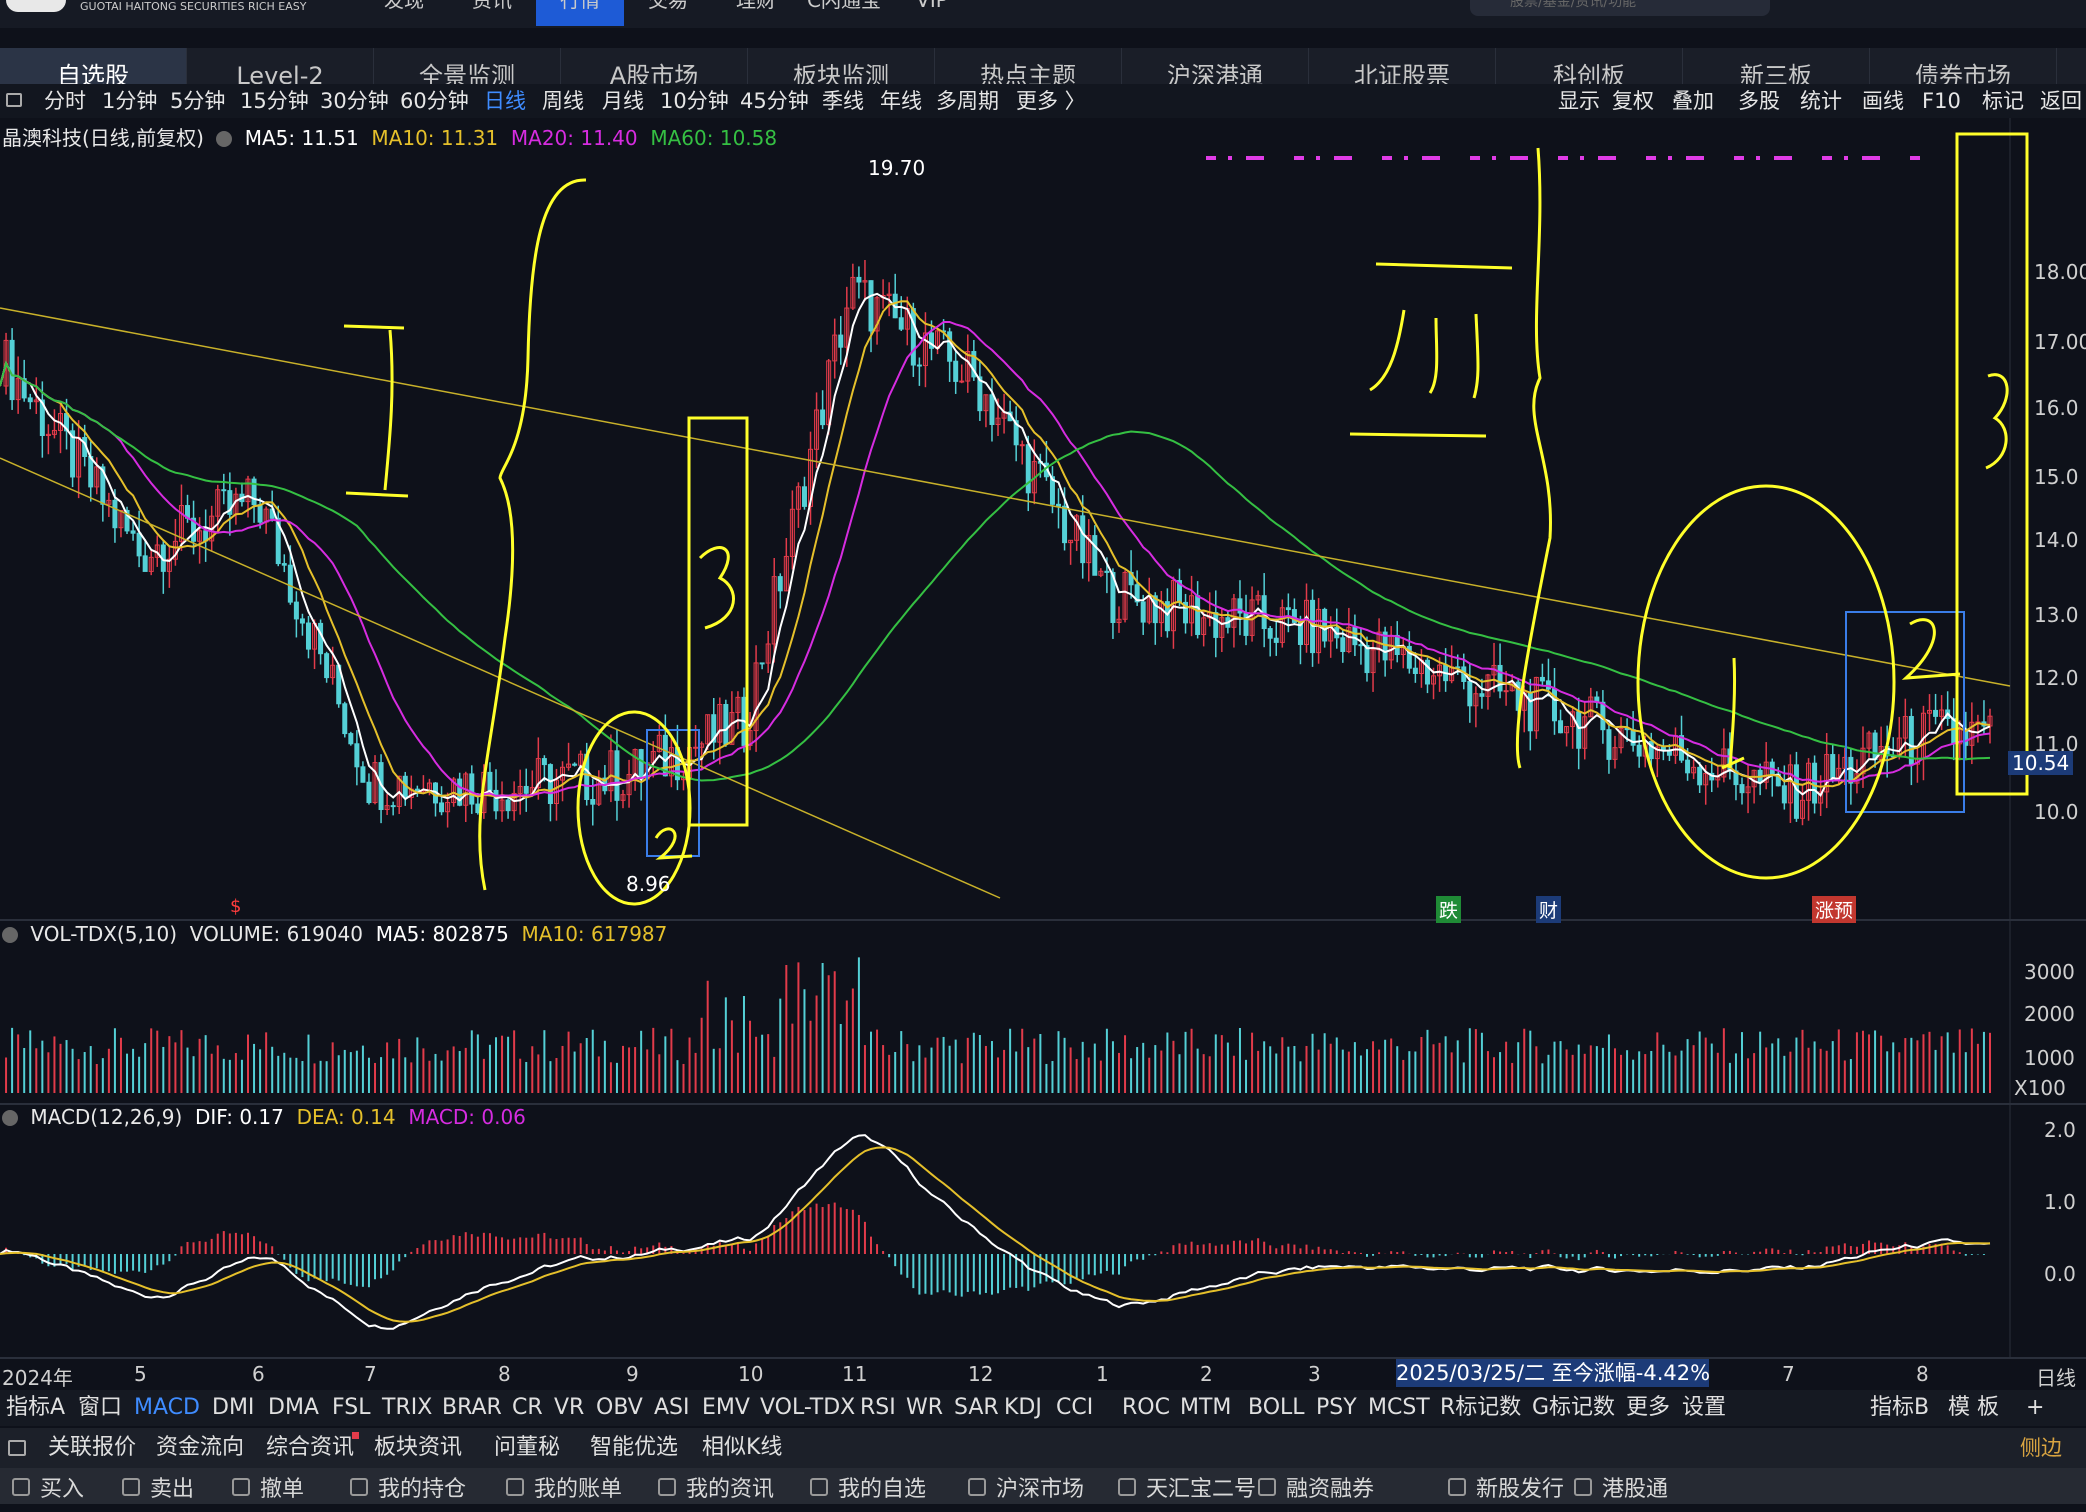  Describe the element at coordinates (774, 101) in the screenshot. I see `period-option: 45分钟` at that location.